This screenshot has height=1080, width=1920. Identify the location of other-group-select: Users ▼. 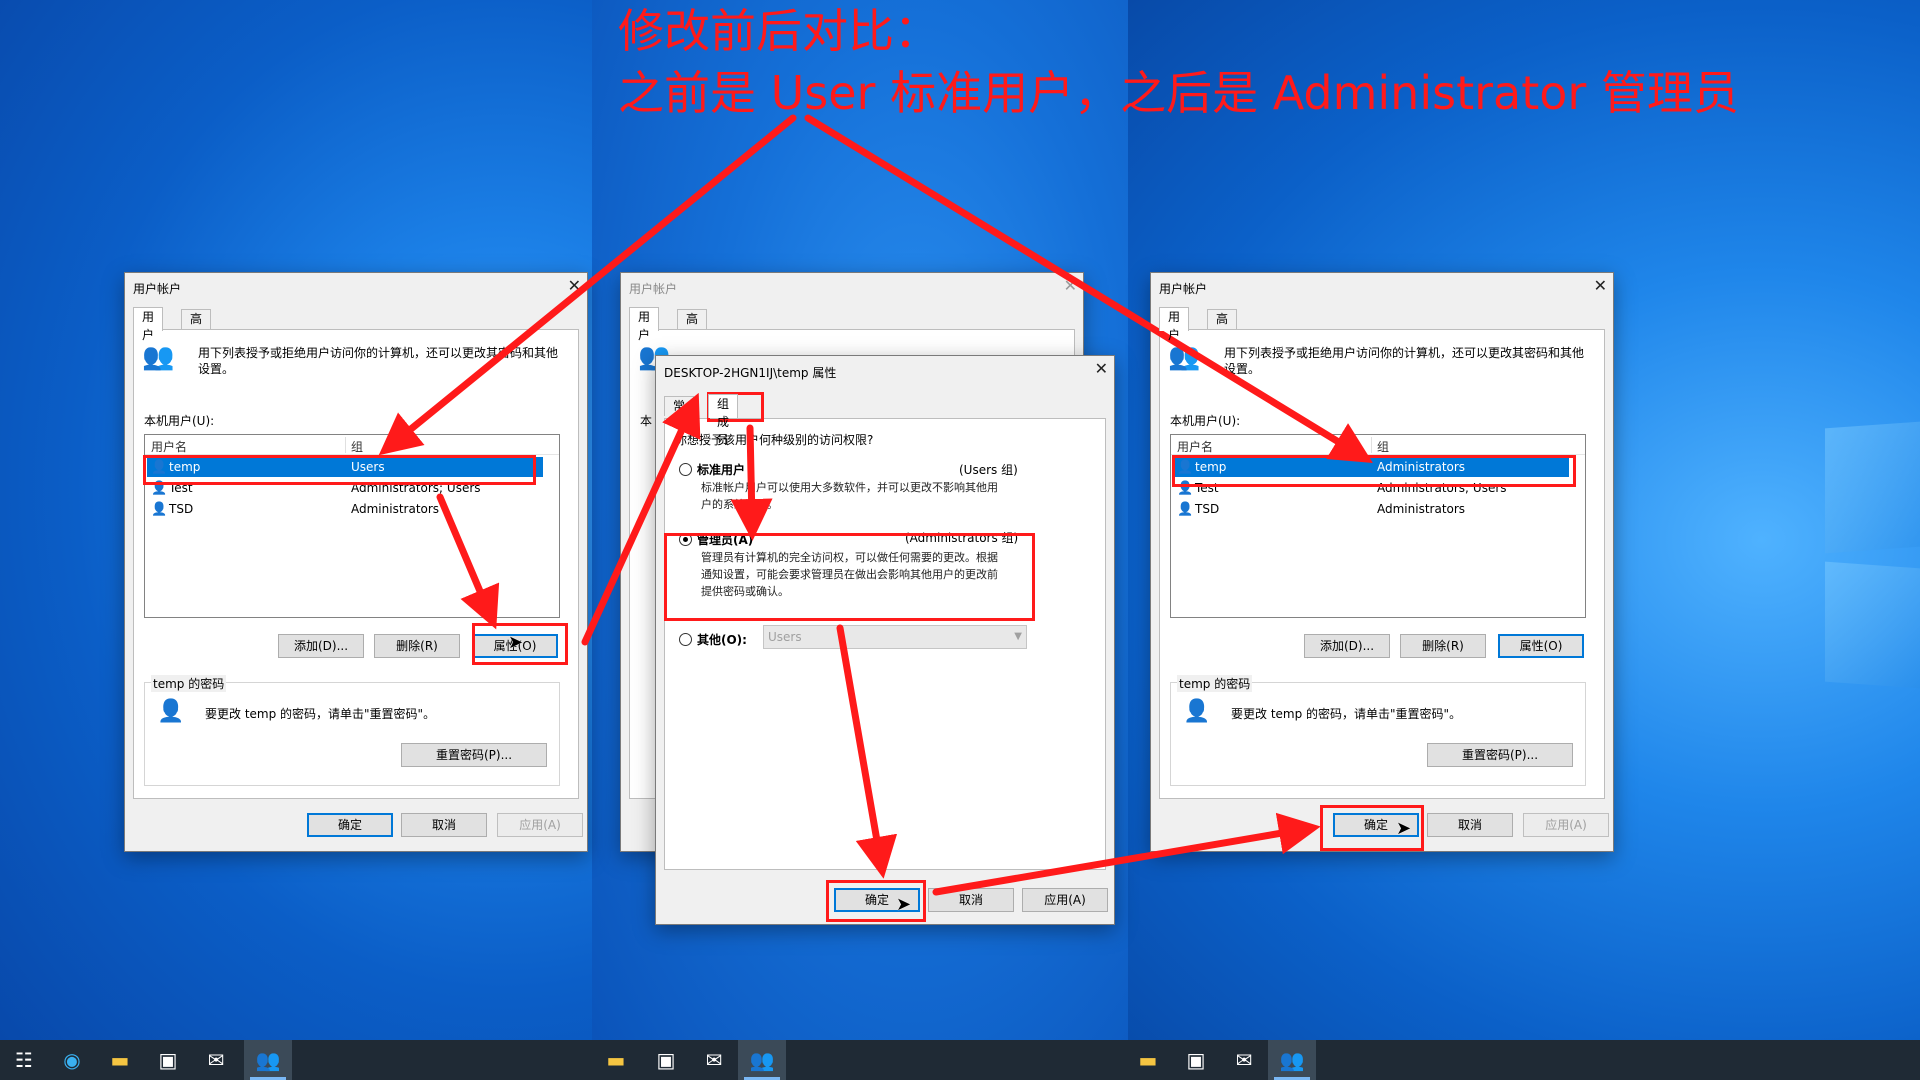
(895, 637).